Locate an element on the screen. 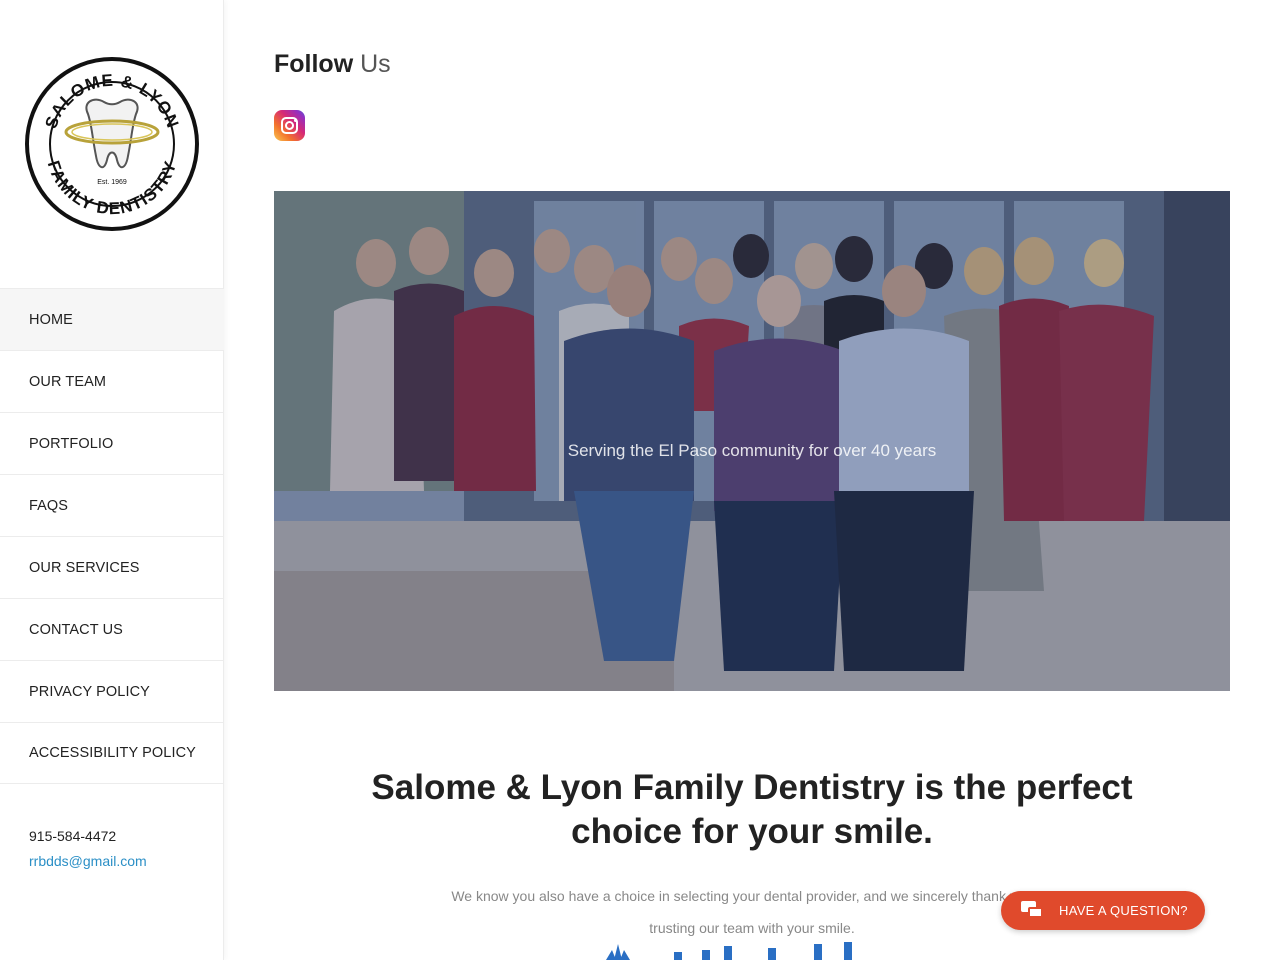 This screenshot has width=1280, height=960. nav-item-faqs: FAQS is located at coordinates (112, 505).